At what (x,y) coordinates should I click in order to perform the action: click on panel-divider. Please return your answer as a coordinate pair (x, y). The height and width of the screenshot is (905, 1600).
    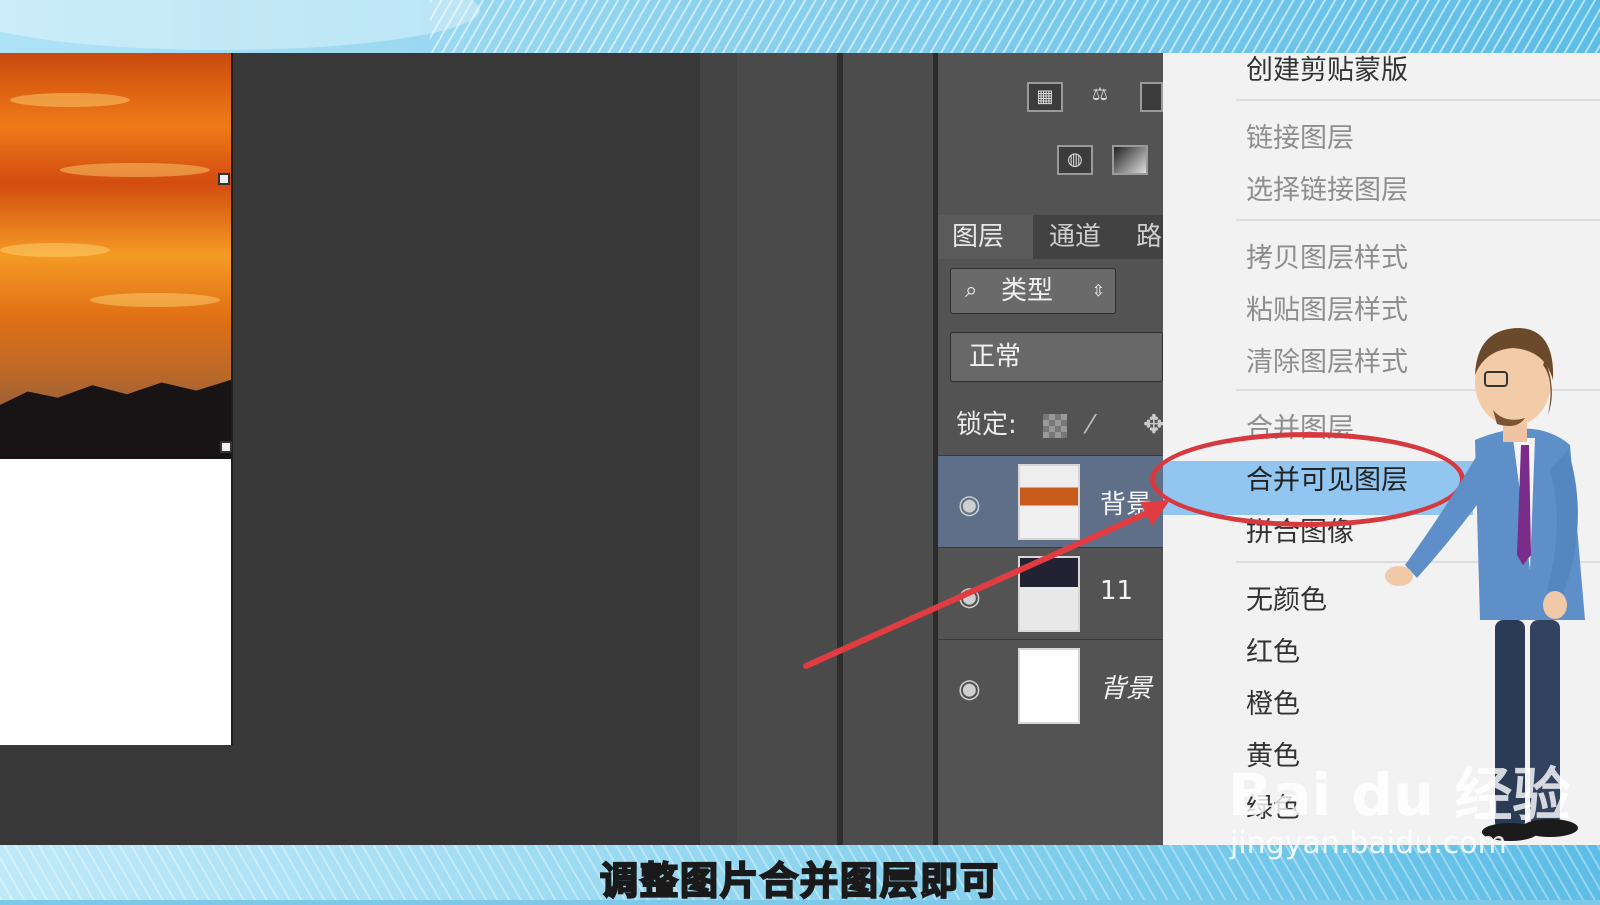
    Looking at the image, I should click on (718, 449).